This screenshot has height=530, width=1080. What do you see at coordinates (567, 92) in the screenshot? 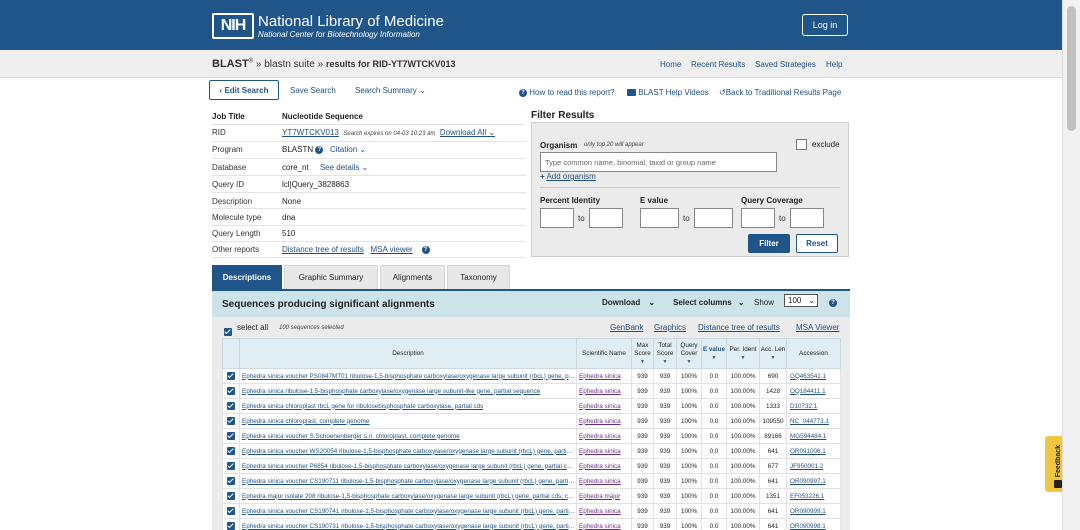
I see `how-to-read-link: ? How to read this report?` at bounding box center [567, 92].